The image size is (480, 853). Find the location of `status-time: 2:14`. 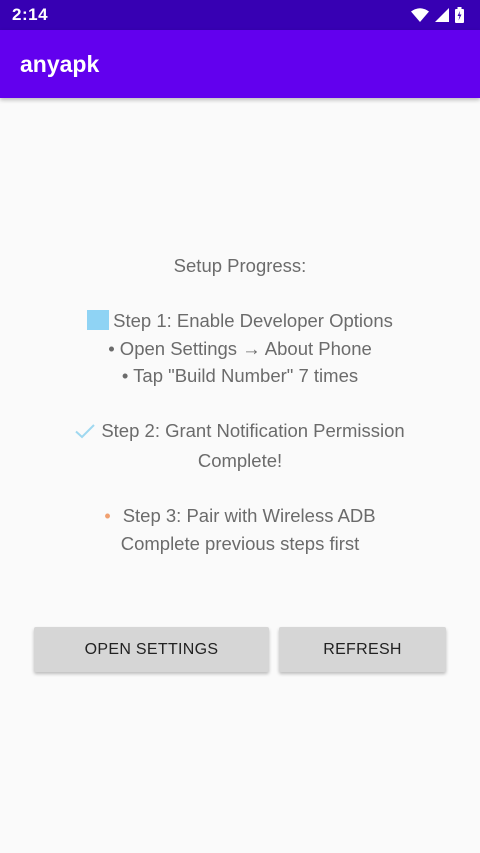

status-time: 2:14 is located at coordinates (30, 14).